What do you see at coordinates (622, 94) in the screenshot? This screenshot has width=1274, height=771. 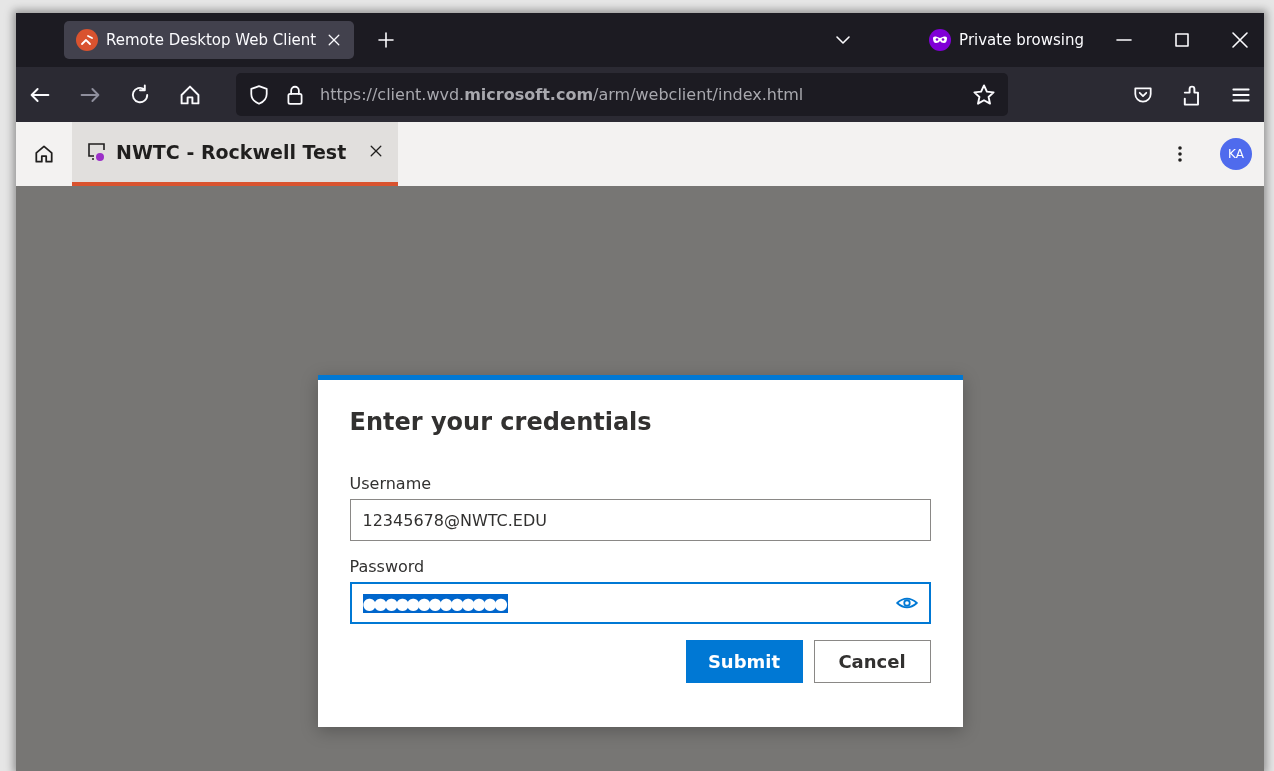 I see `address-bar: https://client.wvd.microsoft.com/arm/webclient/index.html` at bounding box center [622, 94].